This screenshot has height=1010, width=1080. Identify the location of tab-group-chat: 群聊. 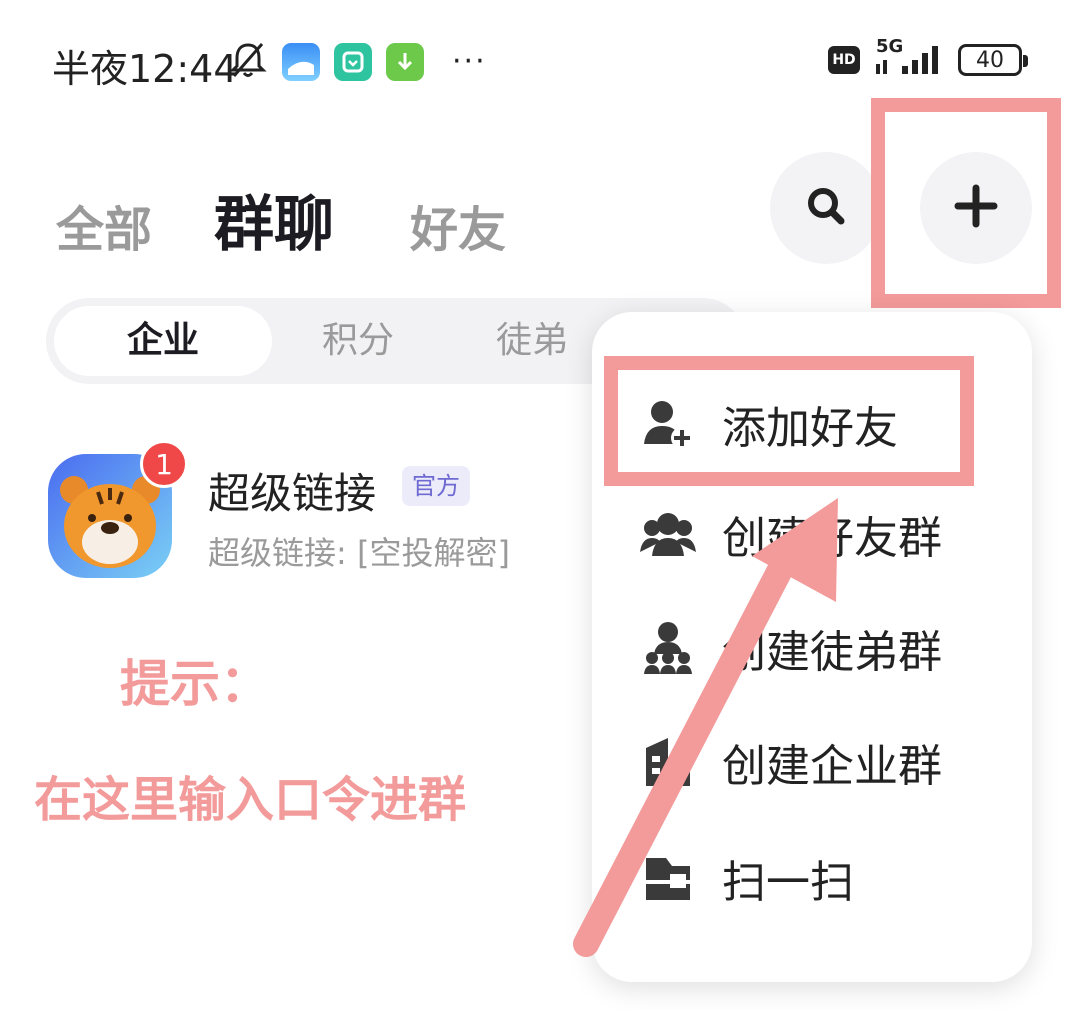
(274, 219).